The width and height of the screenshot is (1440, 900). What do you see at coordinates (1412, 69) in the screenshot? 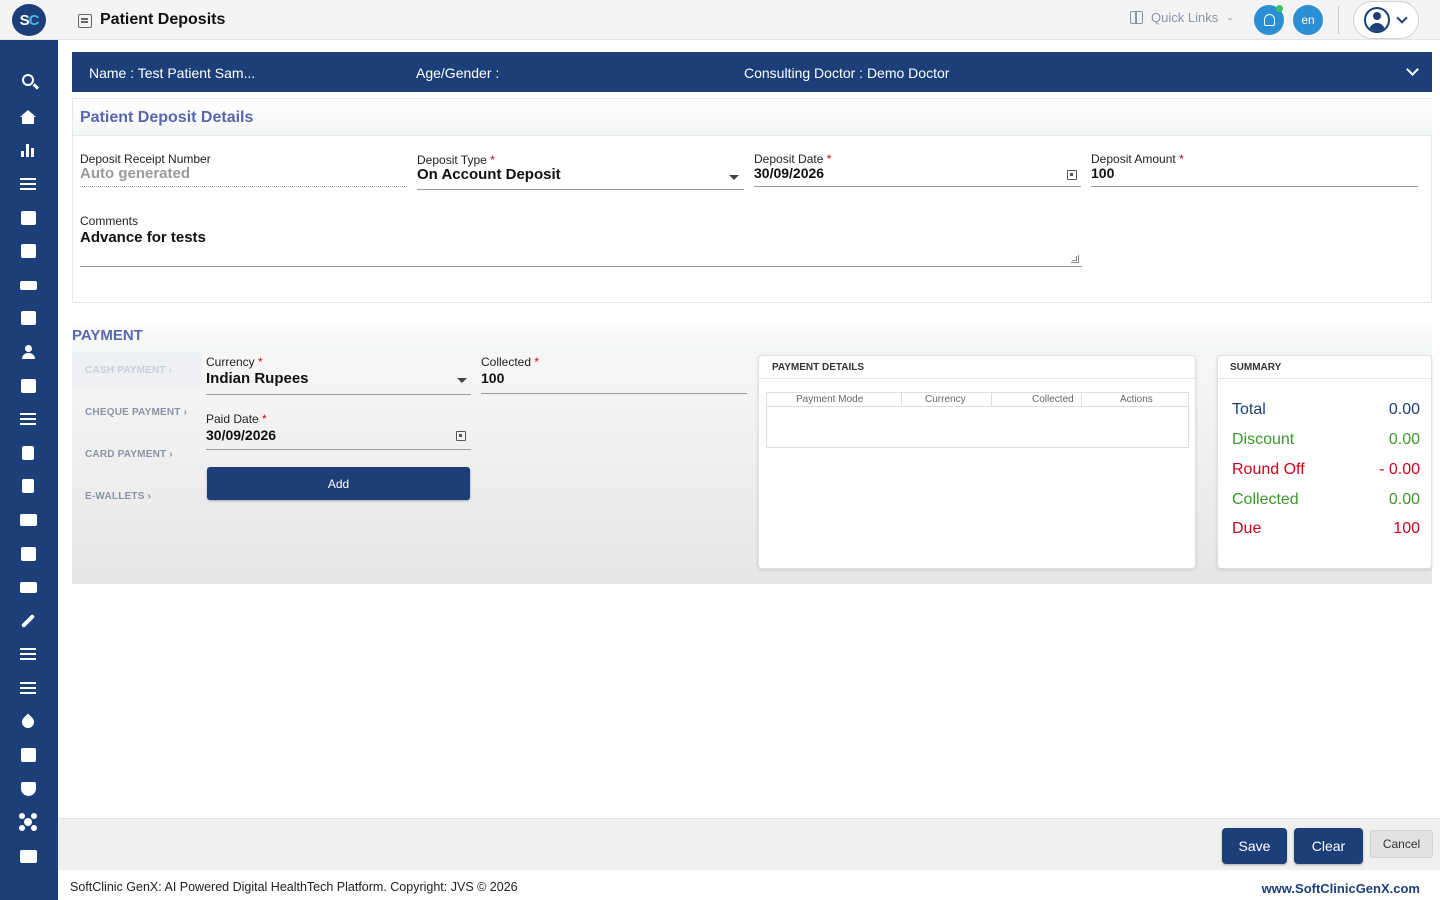
I see `expand-chevron-icon` at bounding box center [1412, 69].